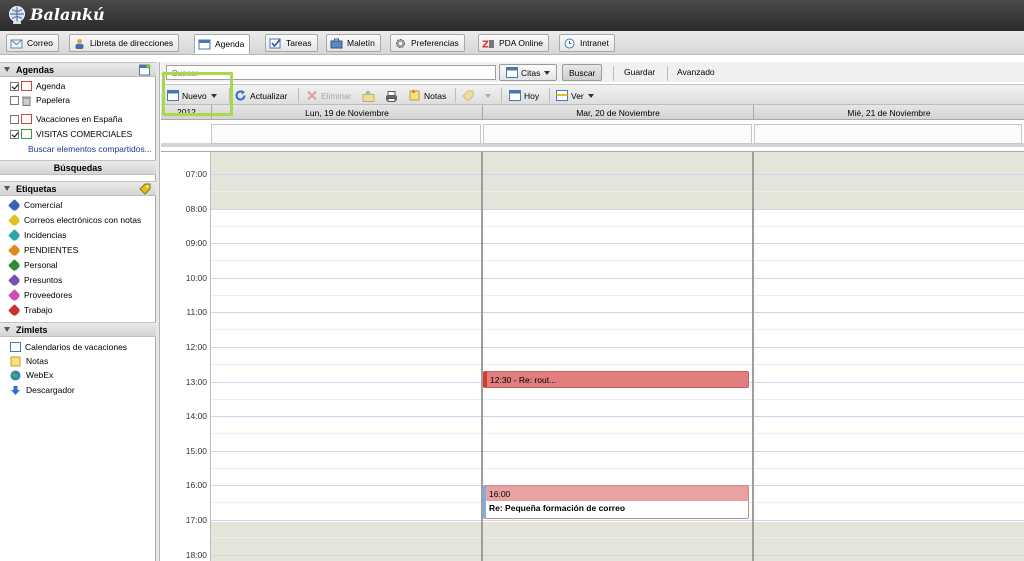 This screenshot has height=561, width=1024. Describe the element at coordinates (78, 167) in the screenshot. I see `section-busquedas: Búsquedas` at that location.